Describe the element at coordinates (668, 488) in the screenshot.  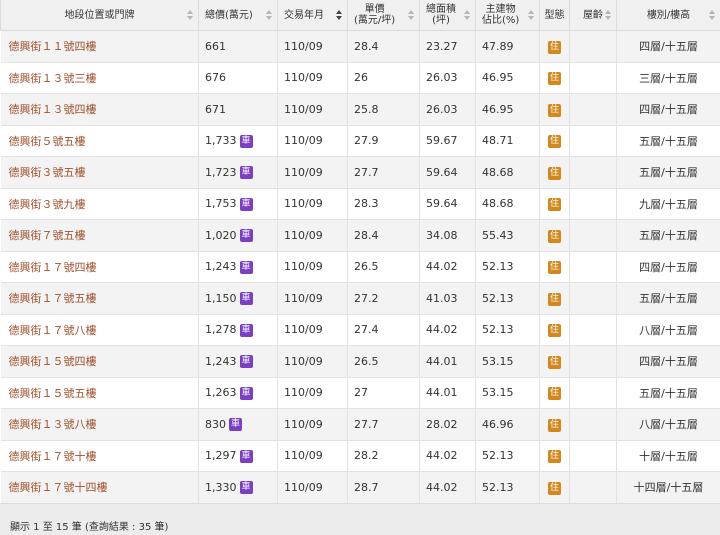
I see `floor-cell: 十四層/十五層` at that location.